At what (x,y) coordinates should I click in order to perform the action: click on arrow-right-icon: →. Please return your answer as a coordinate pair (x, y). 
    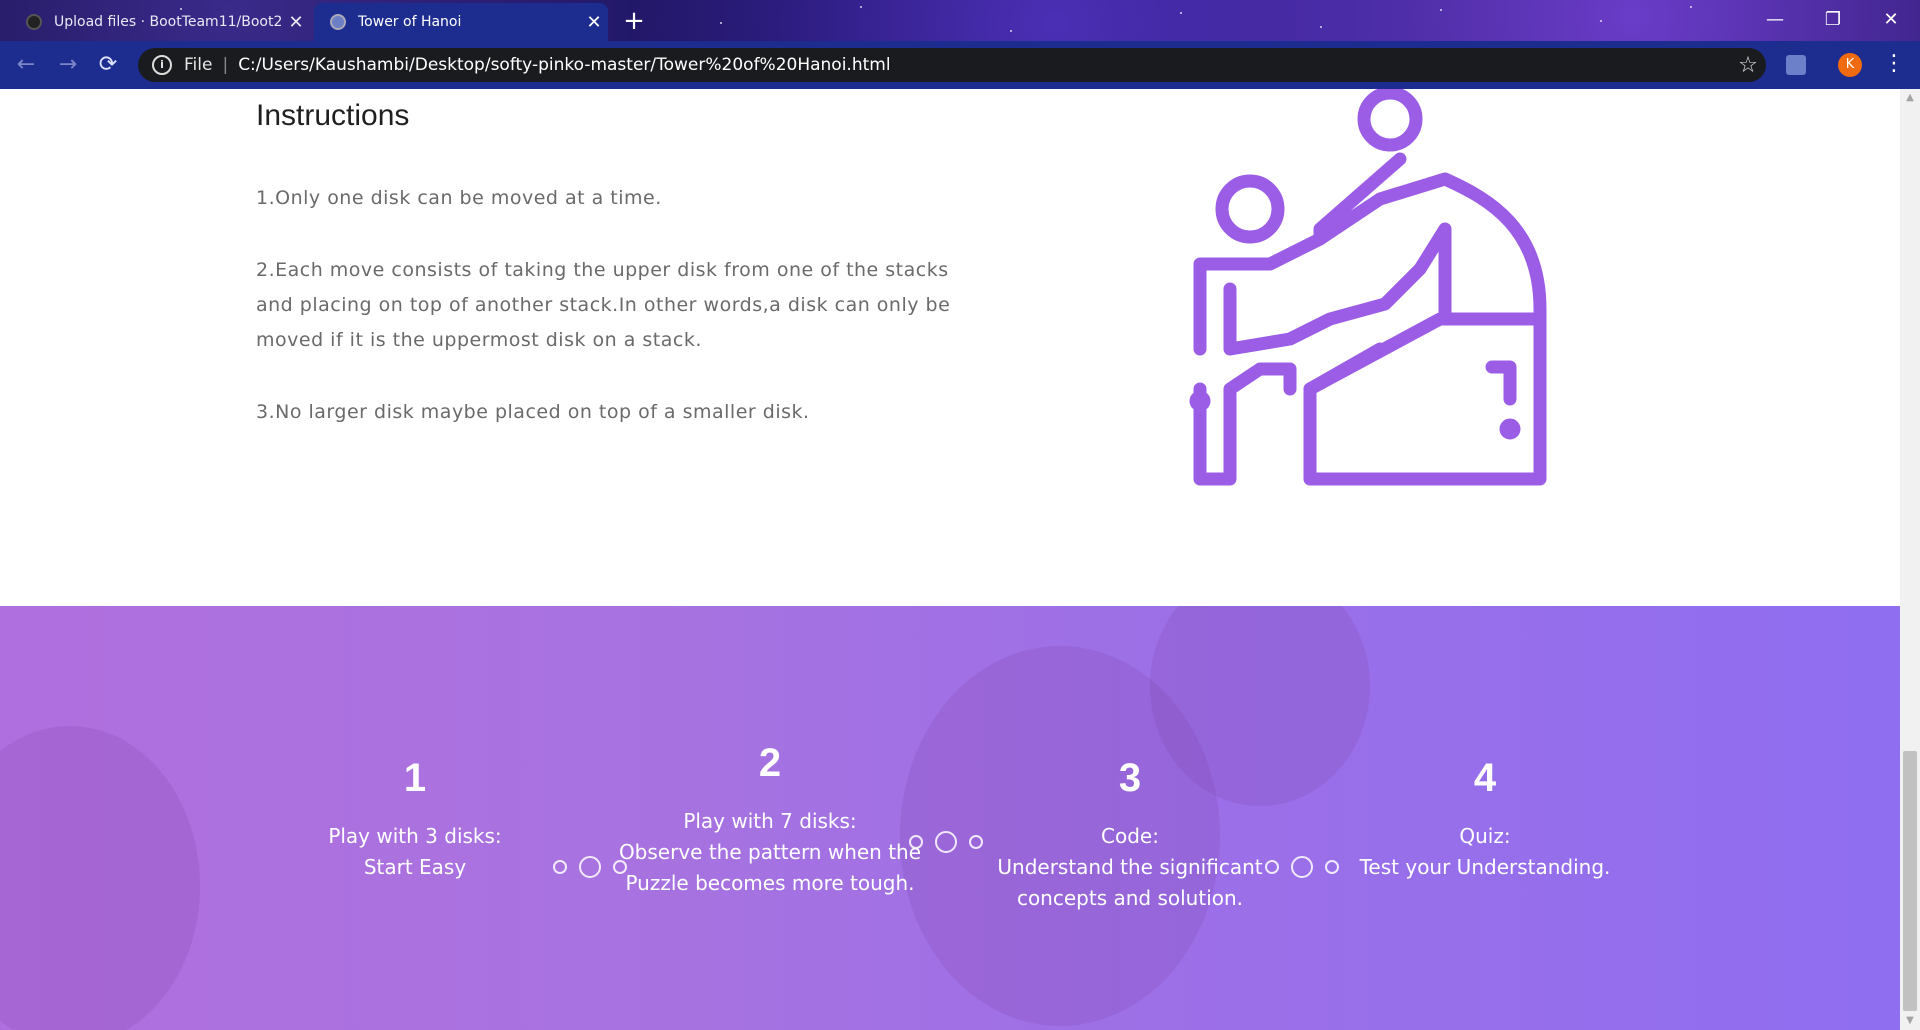
    Looking at the image, I should click on (68, 65).